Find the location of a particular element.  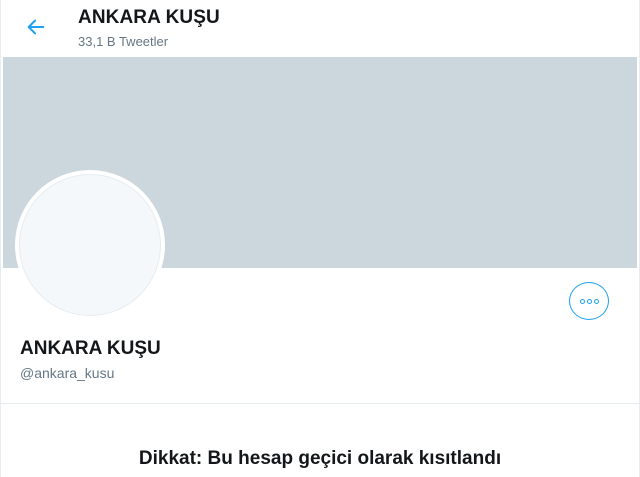

profile-handle: @ankara_kusu is located at coordinates (67, 373).